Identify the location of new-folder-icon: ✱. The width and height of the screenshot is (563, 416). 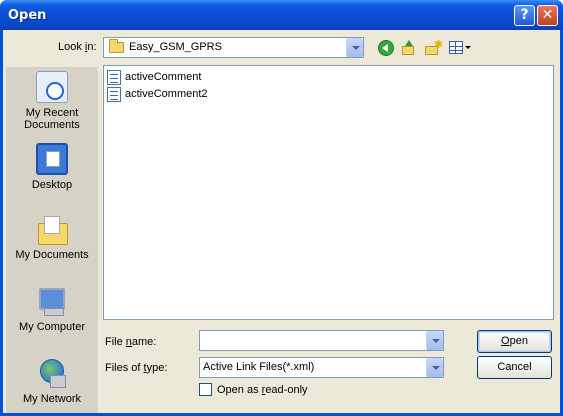
(434, 47).